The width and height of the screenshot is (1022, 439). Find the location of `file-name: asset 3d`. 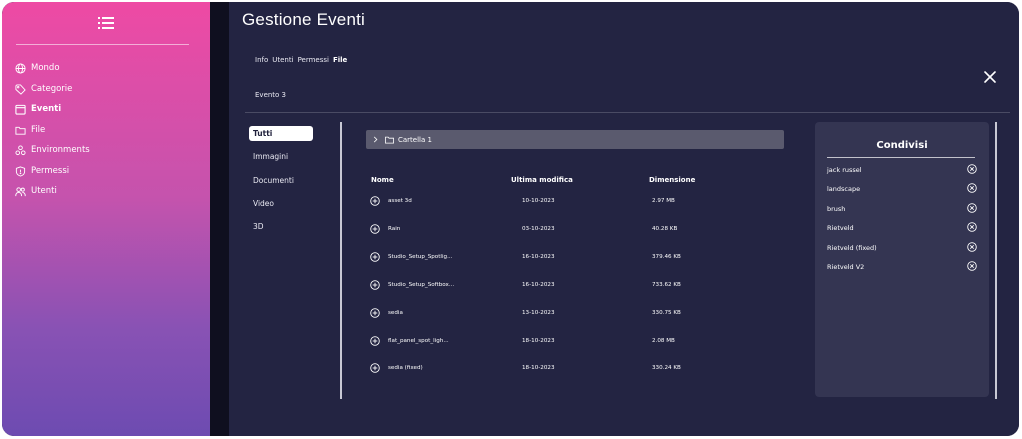

file-name: asset 3d is located at coordinates (400, 201).